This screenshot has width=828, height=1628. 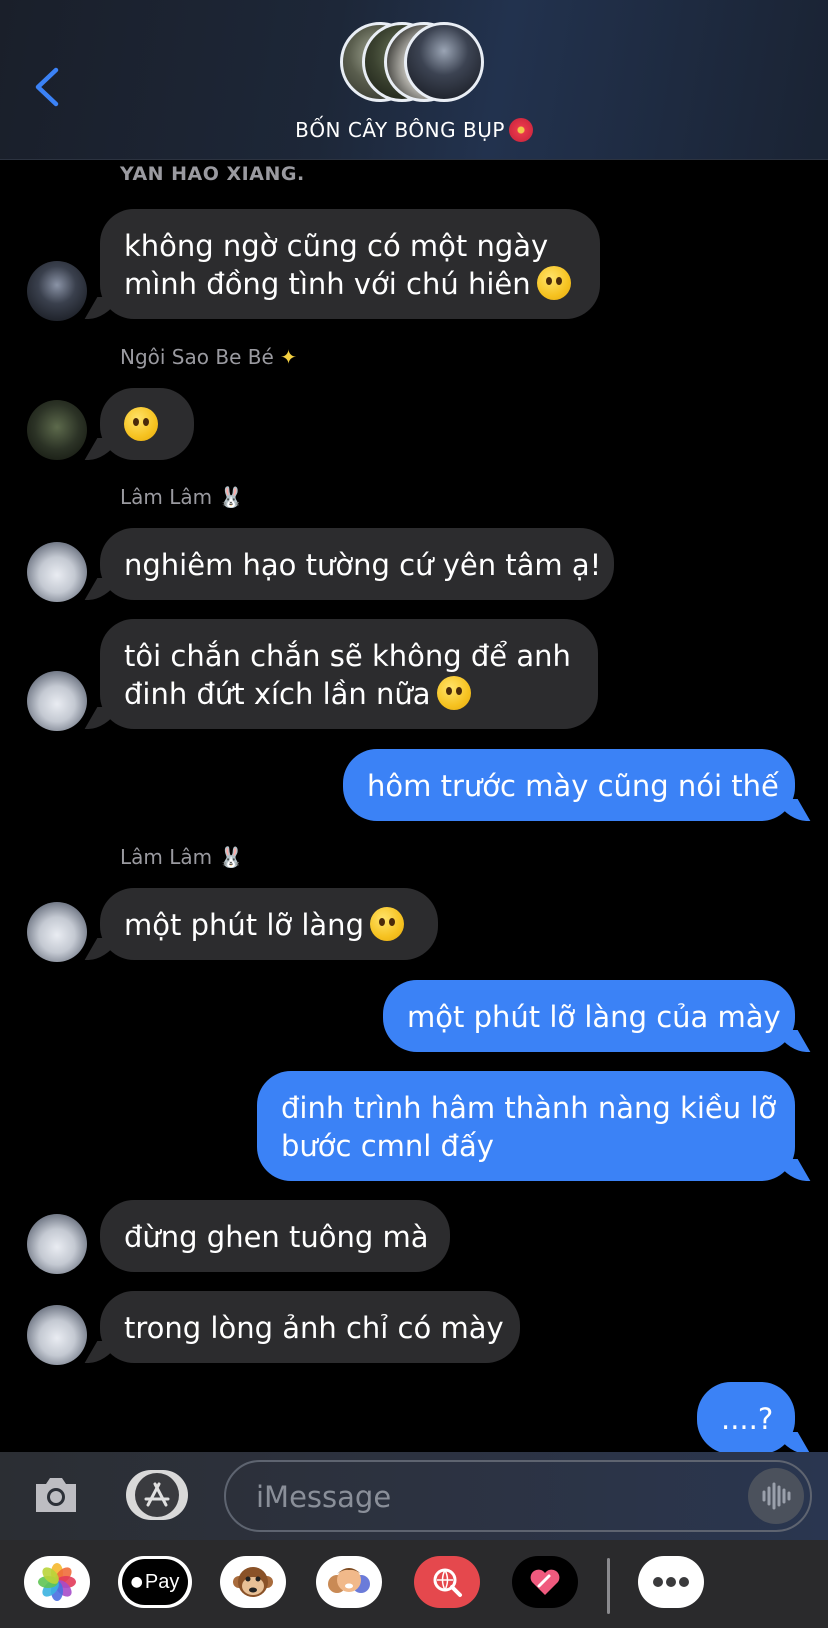 I want to click on message-input, so click(x=486, y=1497).